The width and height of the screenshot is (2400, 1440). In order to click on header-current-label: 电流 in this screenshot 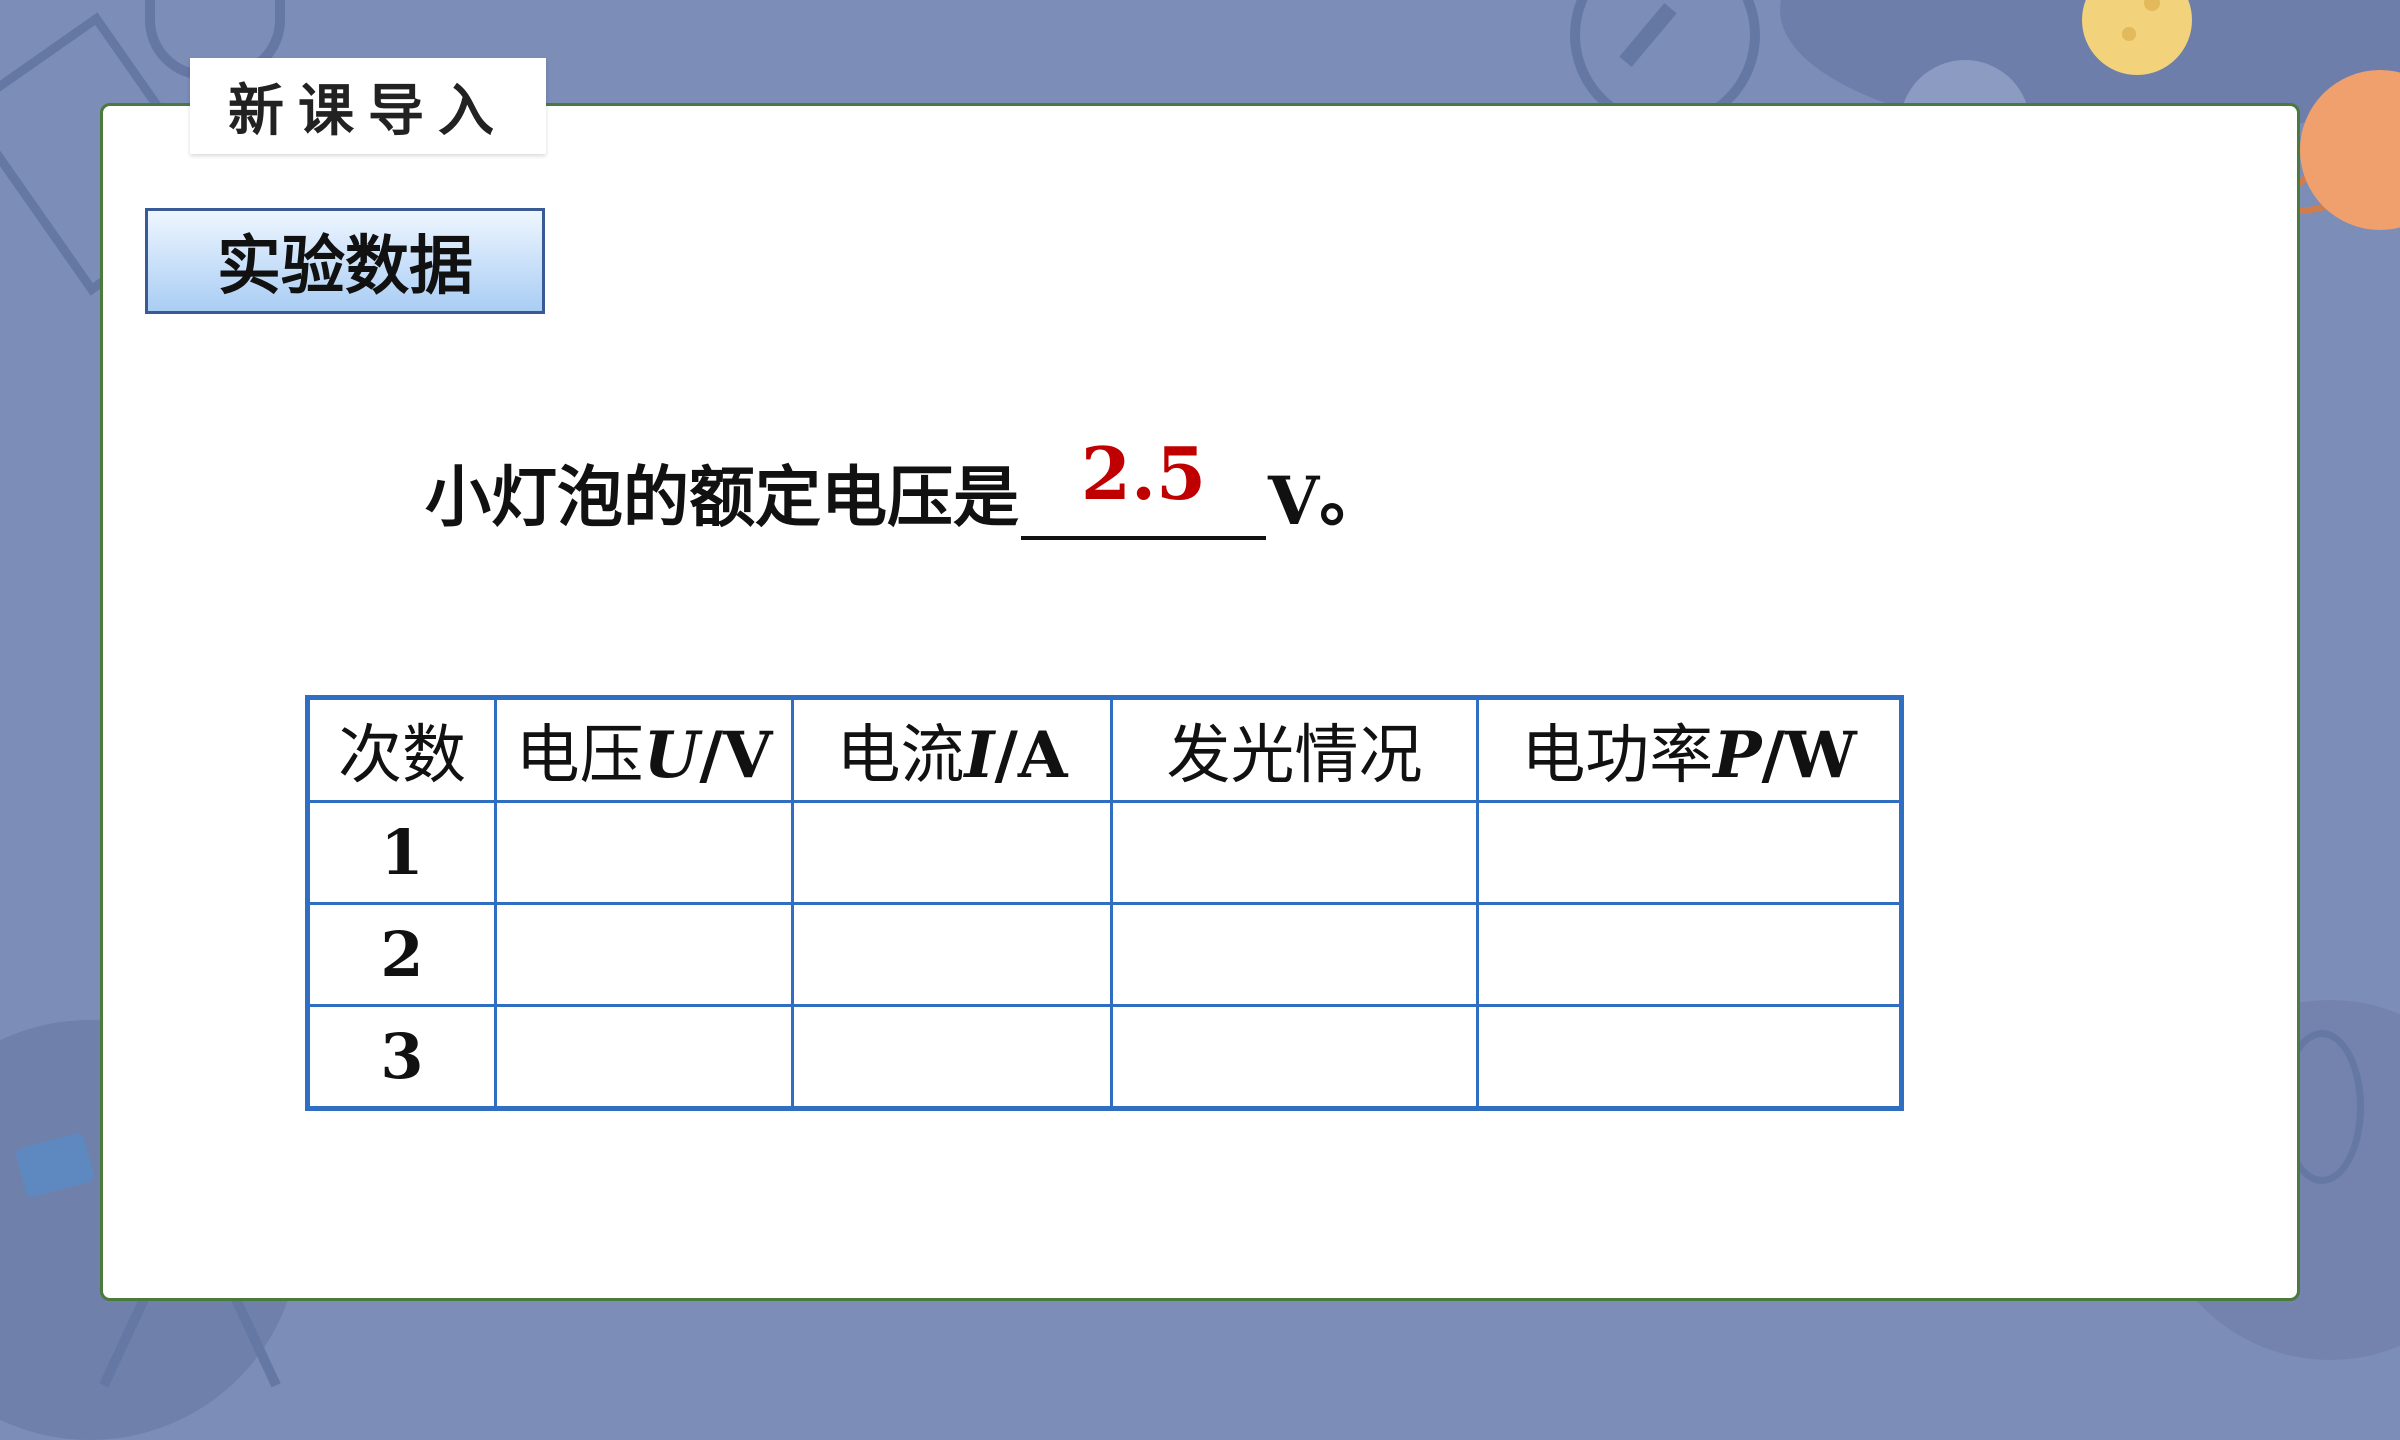, I will do `click(900, 756)`.